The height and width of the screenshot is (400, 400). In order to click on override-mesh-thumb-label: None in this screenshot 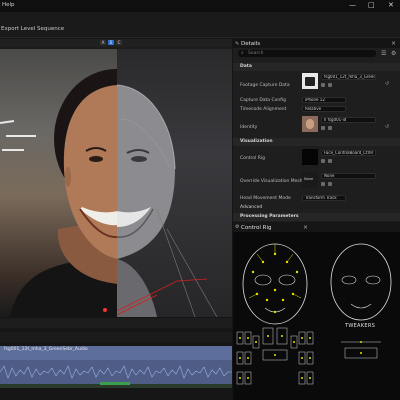, I will do `click(309, 179)`.